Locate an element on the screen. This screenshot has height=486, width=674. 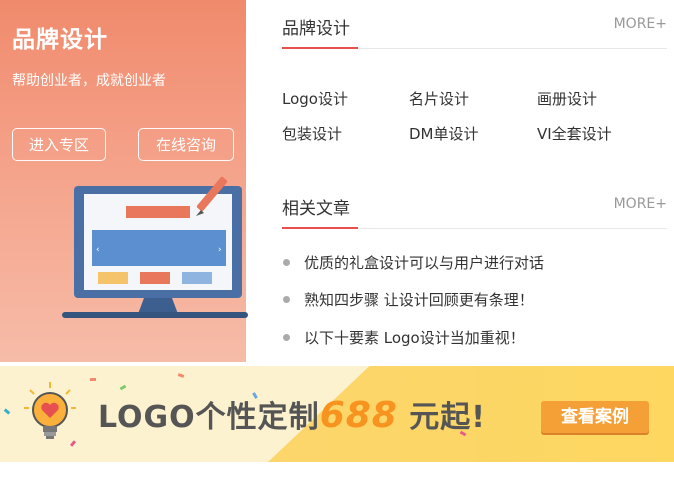
articles-section-header: 相关文章 MORE+ is located at coordinates (474, 208).